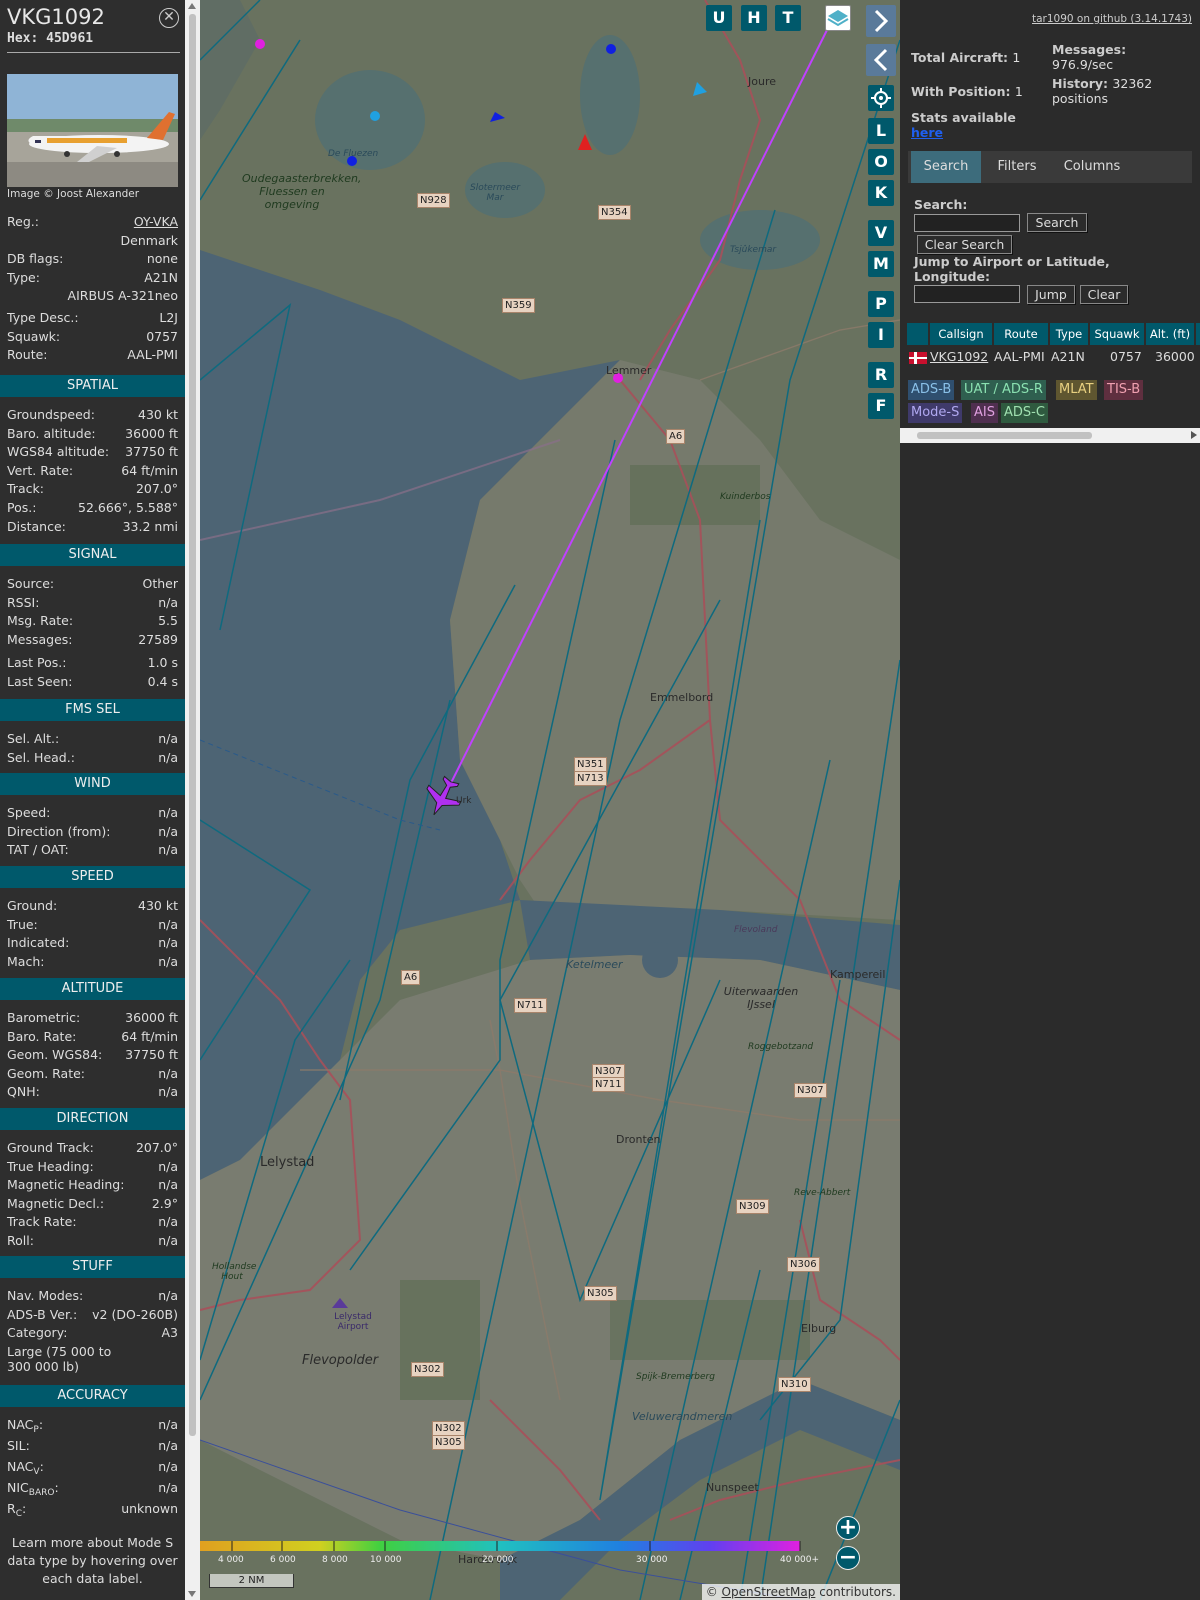  Describe the element at coordinates (1092, 167) in the screenshot. I see `tab-columns: Columns` at that location.